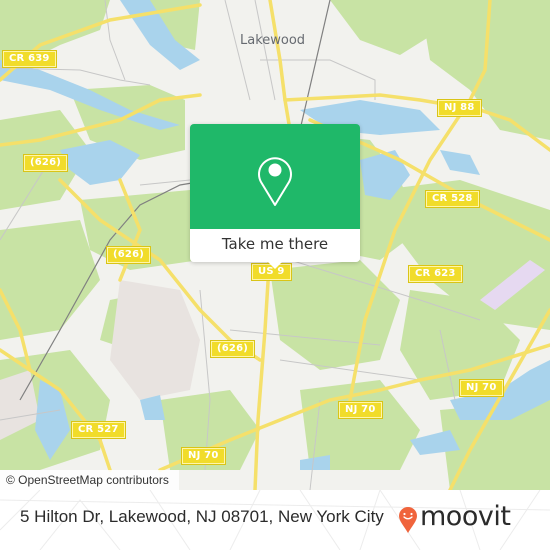 This screenshot has height=550, width=550. Describe the element at coordinates (89, 480) in the screenshot. I see `map-attribution: © OpenStreetMap contributors` at that location.